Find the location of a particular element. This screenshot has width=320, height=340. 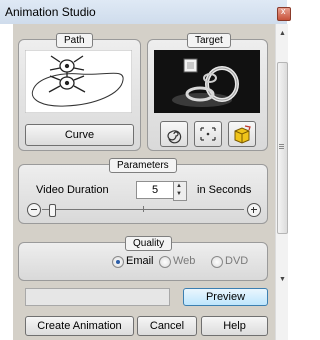

parameters-caption: Parameters is located at coordinates (143, 165).